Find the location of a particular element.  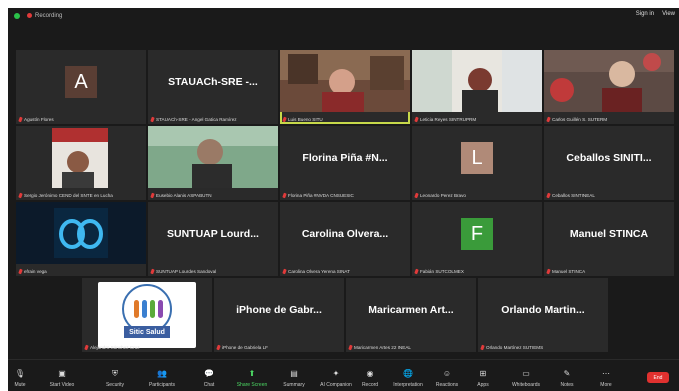

notes-button: ✎ Notes is located at coordinates (567, 378).